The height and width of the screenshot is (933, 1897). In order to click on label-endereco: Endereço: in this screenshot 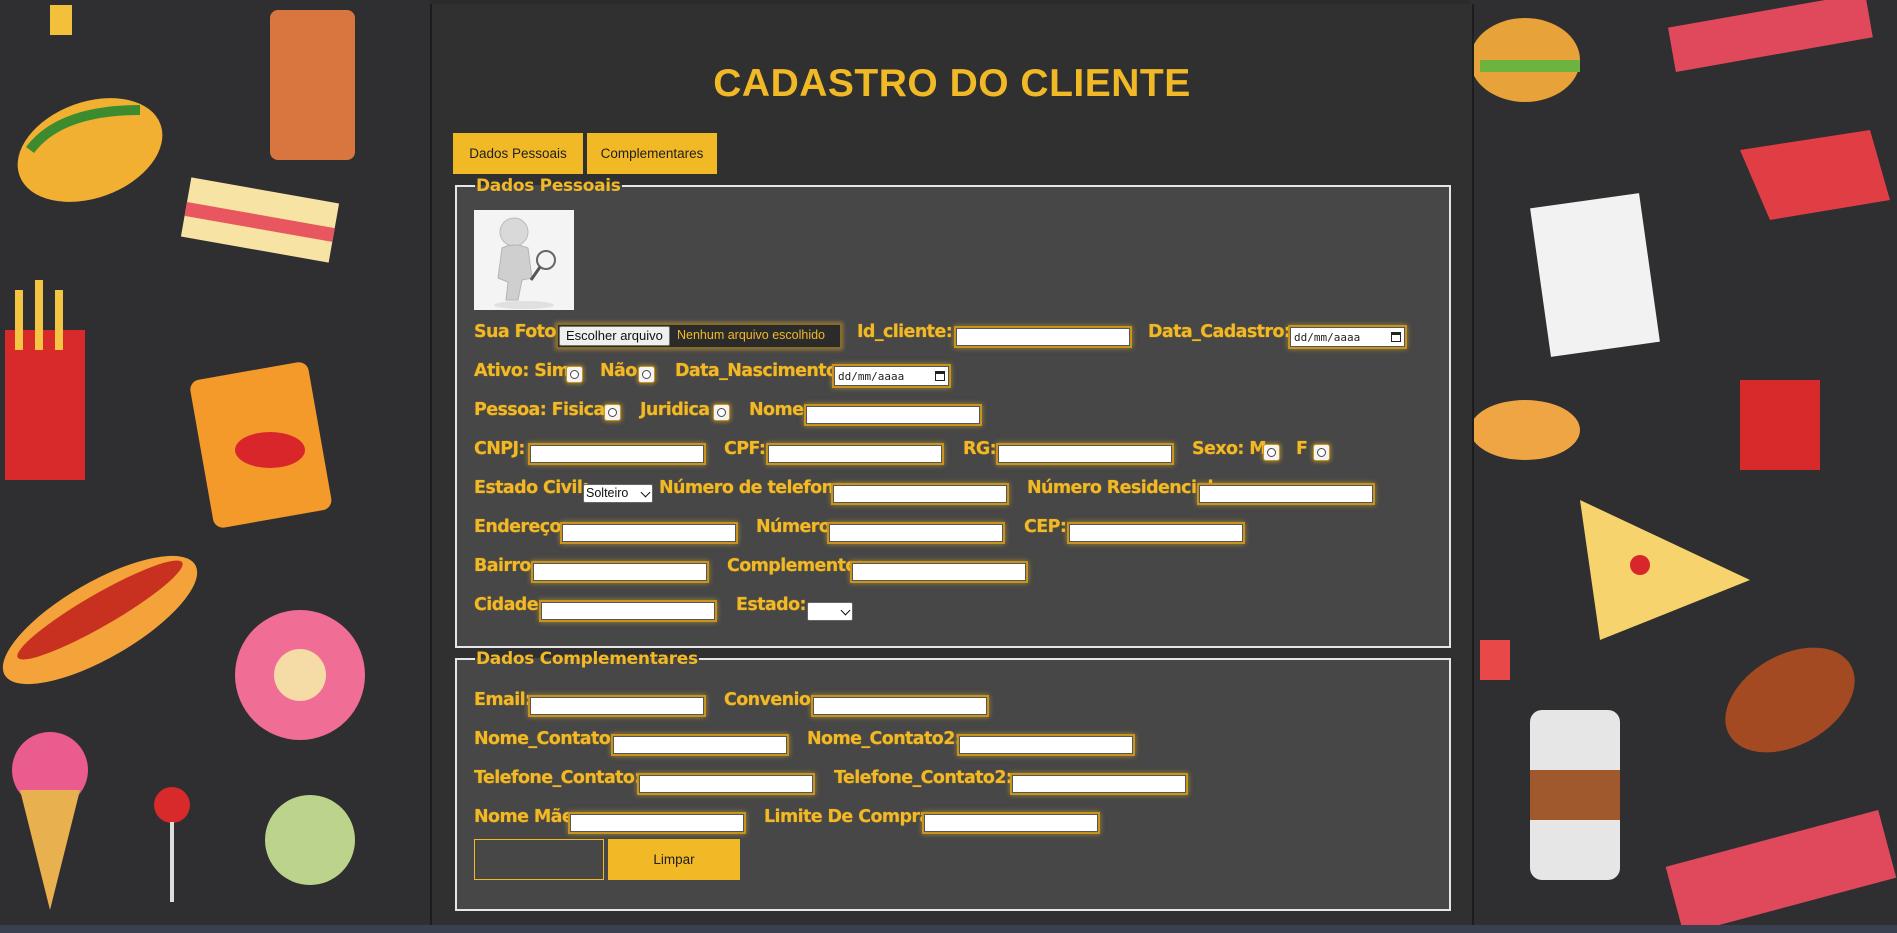, I will do `click(521, 527)`.